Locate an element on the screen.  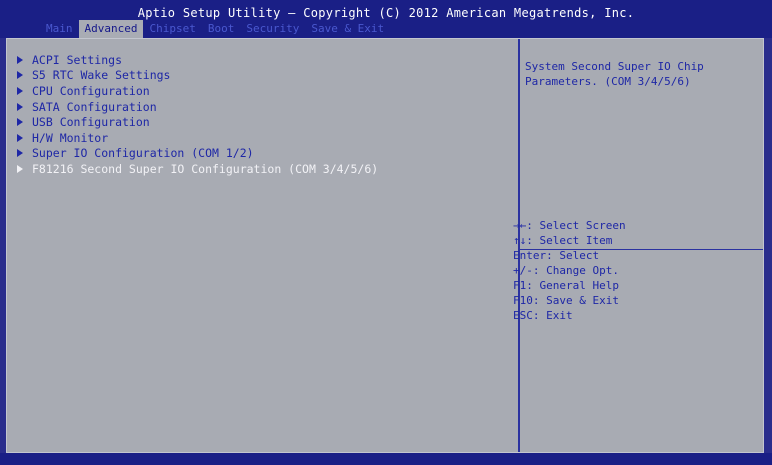
status-bar is located at coordinates (386, 459).